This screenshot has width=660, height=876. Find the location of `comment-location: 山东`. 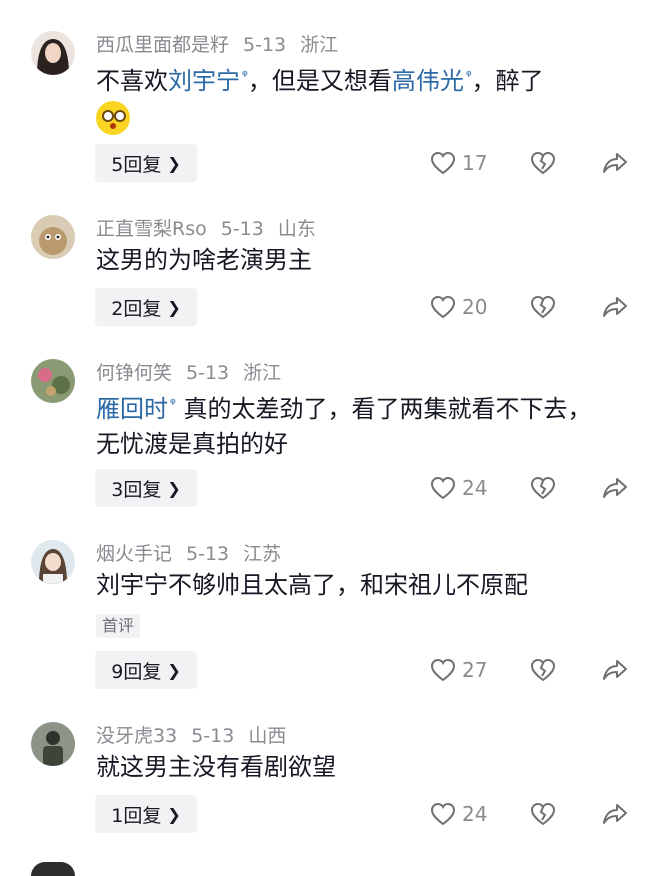

comment-location: 山东 is located at coordinates (296, 229).